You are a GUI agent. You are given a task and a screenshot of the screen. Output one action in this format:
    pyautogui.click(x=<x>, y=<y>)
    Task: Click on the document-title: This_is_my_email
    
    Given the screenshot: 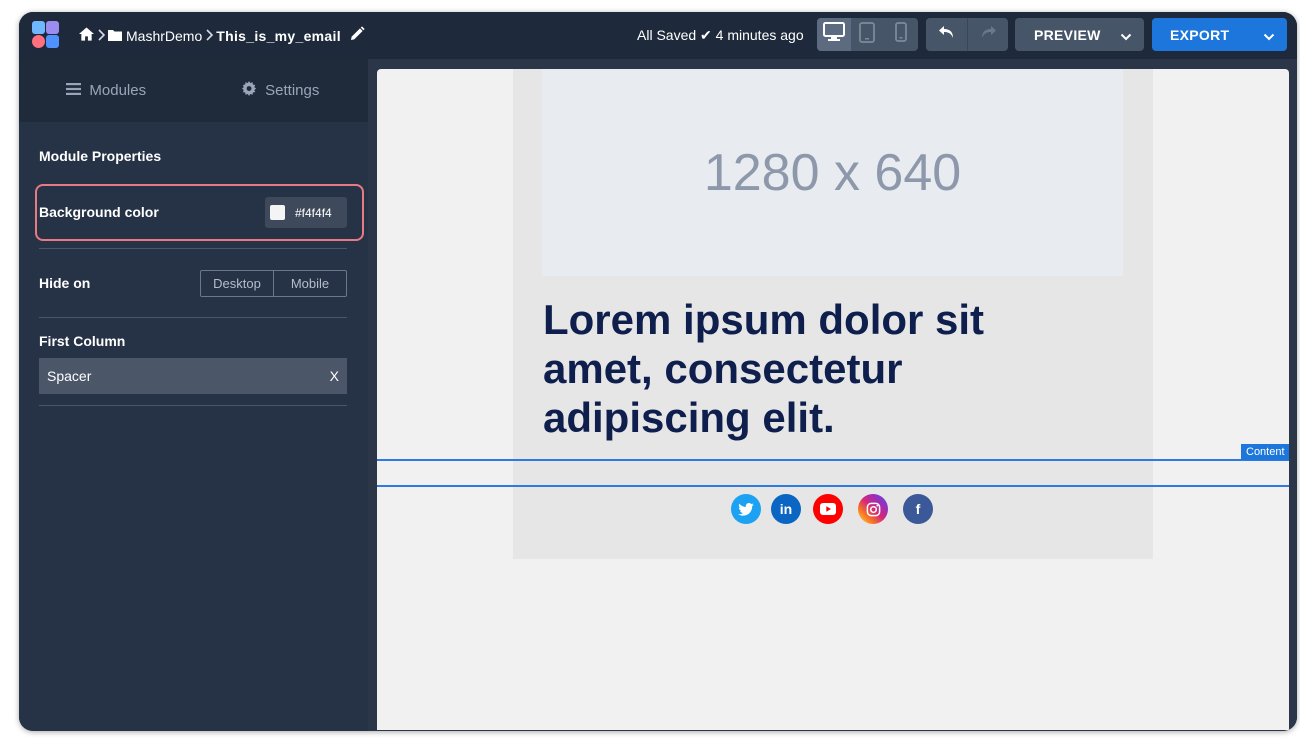 What is the action you would take?
    pyautogui.click(x=278, y=36)
    